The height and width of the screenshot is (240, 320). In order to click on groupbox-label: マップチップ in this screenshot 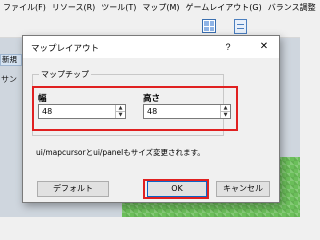, I will do `click(65, 74)`.